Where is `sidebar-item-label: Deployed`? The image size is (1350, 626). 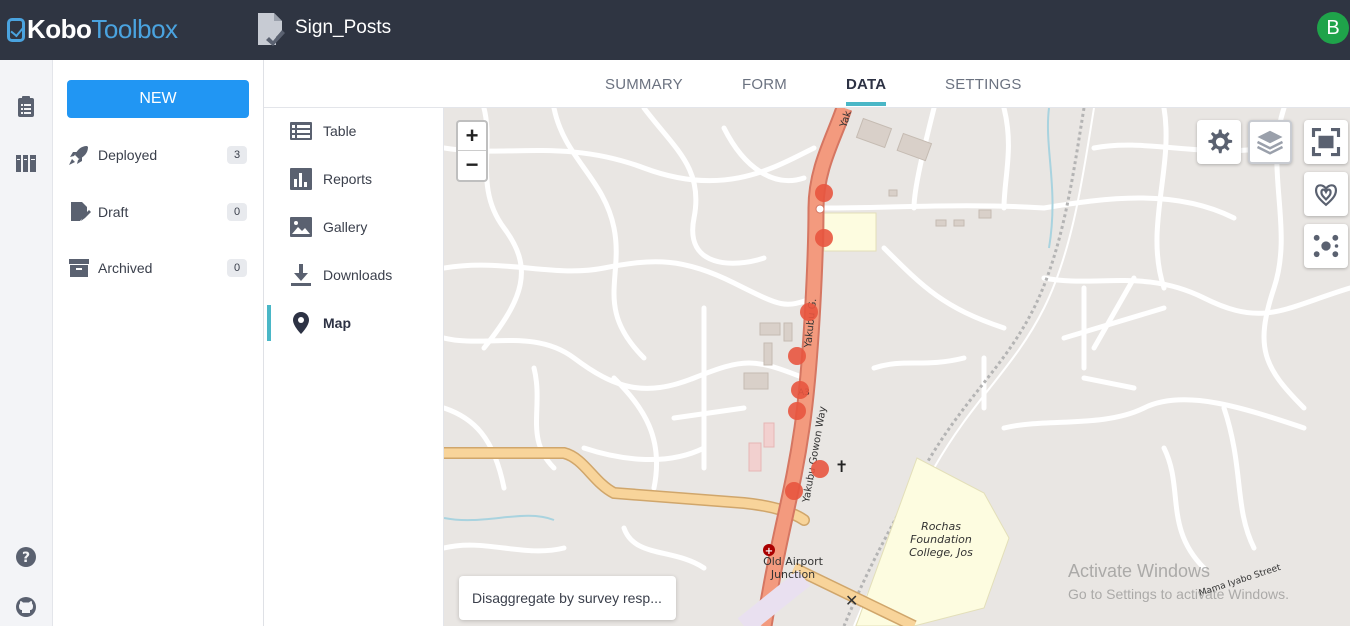 sidebar-item-label: Deployed is located at coordinates (128, 155).